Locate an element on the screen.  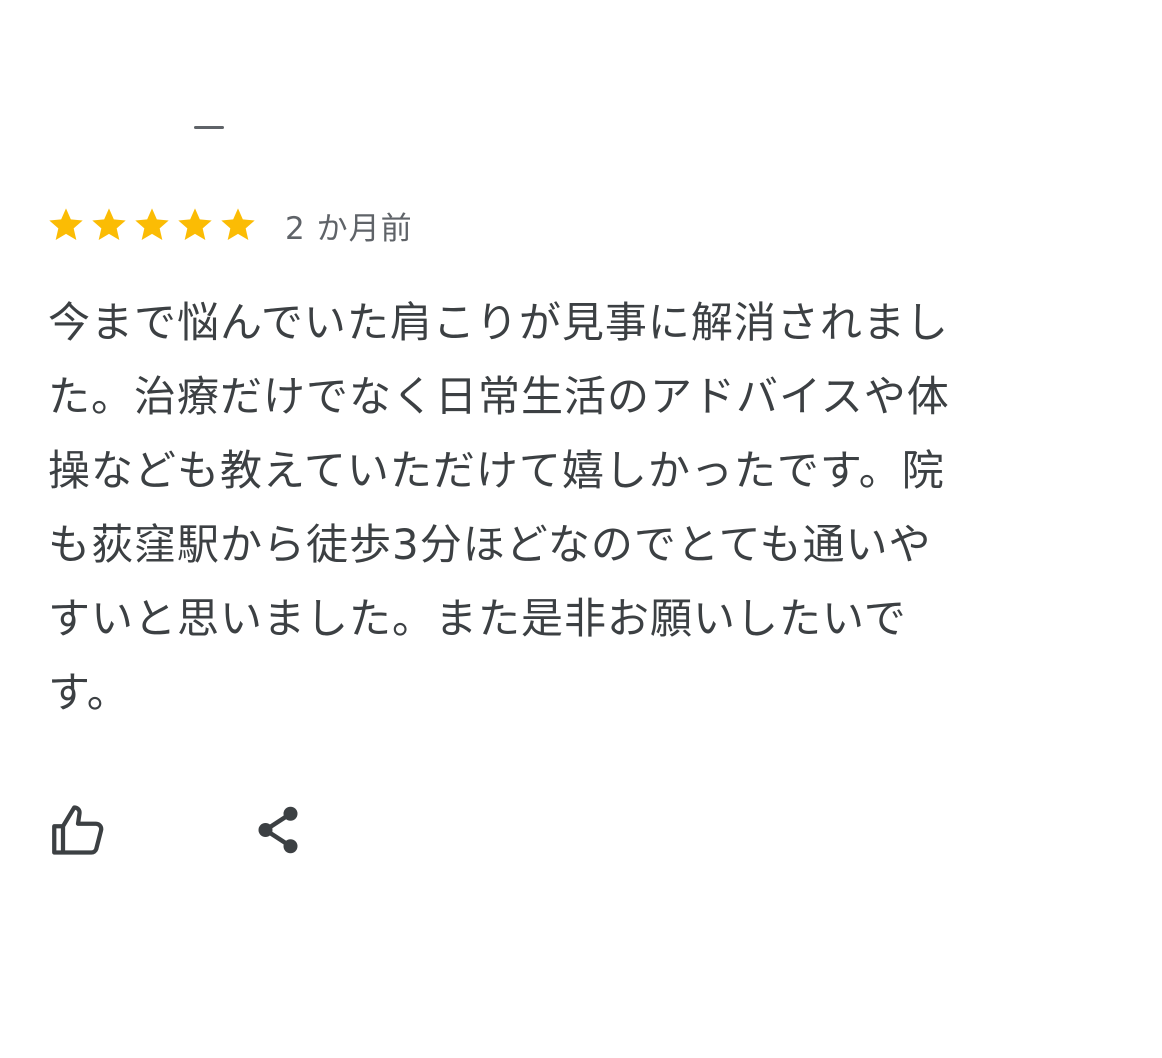
review-time: 2 か月前 is located at coordinates (349, 228).